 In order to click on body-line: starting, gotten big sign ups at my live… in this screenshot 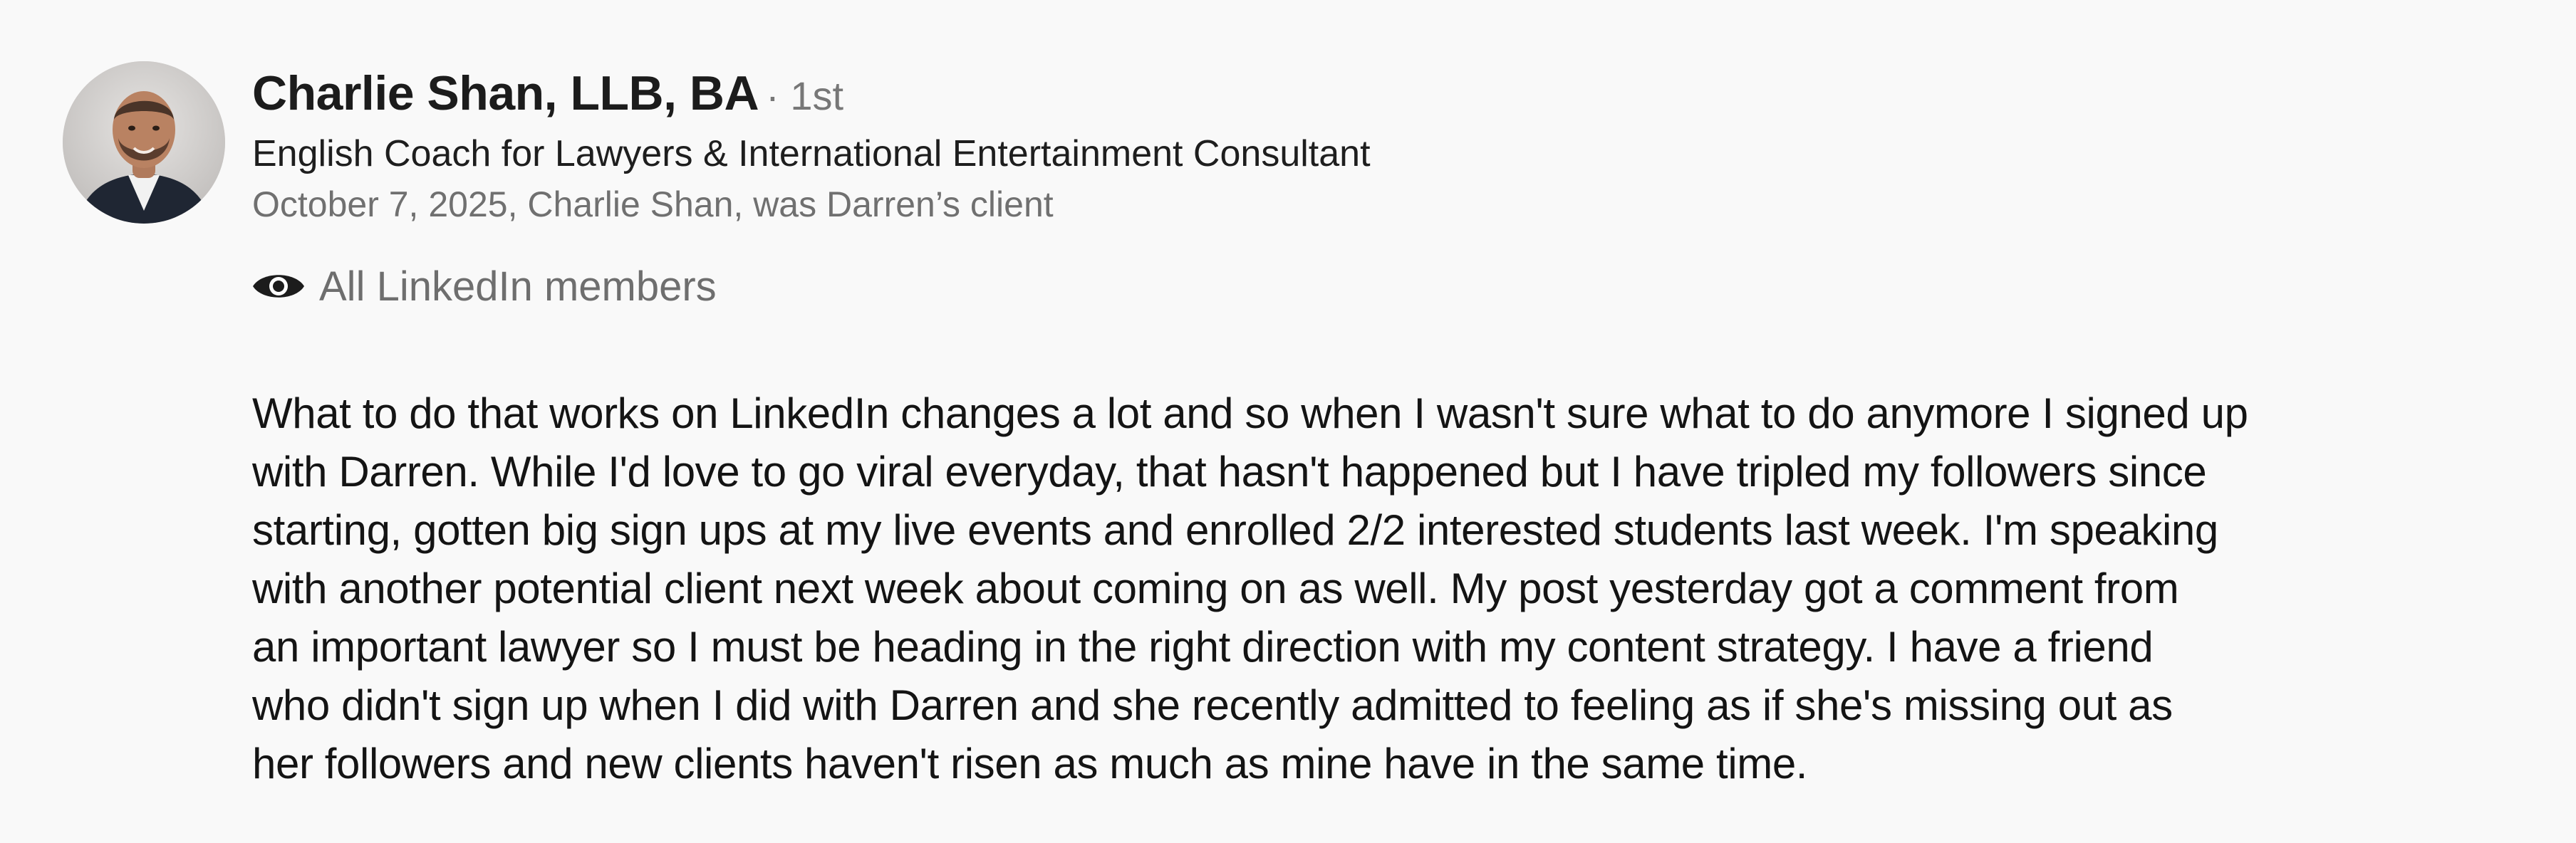, I will do `click(1235, 530)`.